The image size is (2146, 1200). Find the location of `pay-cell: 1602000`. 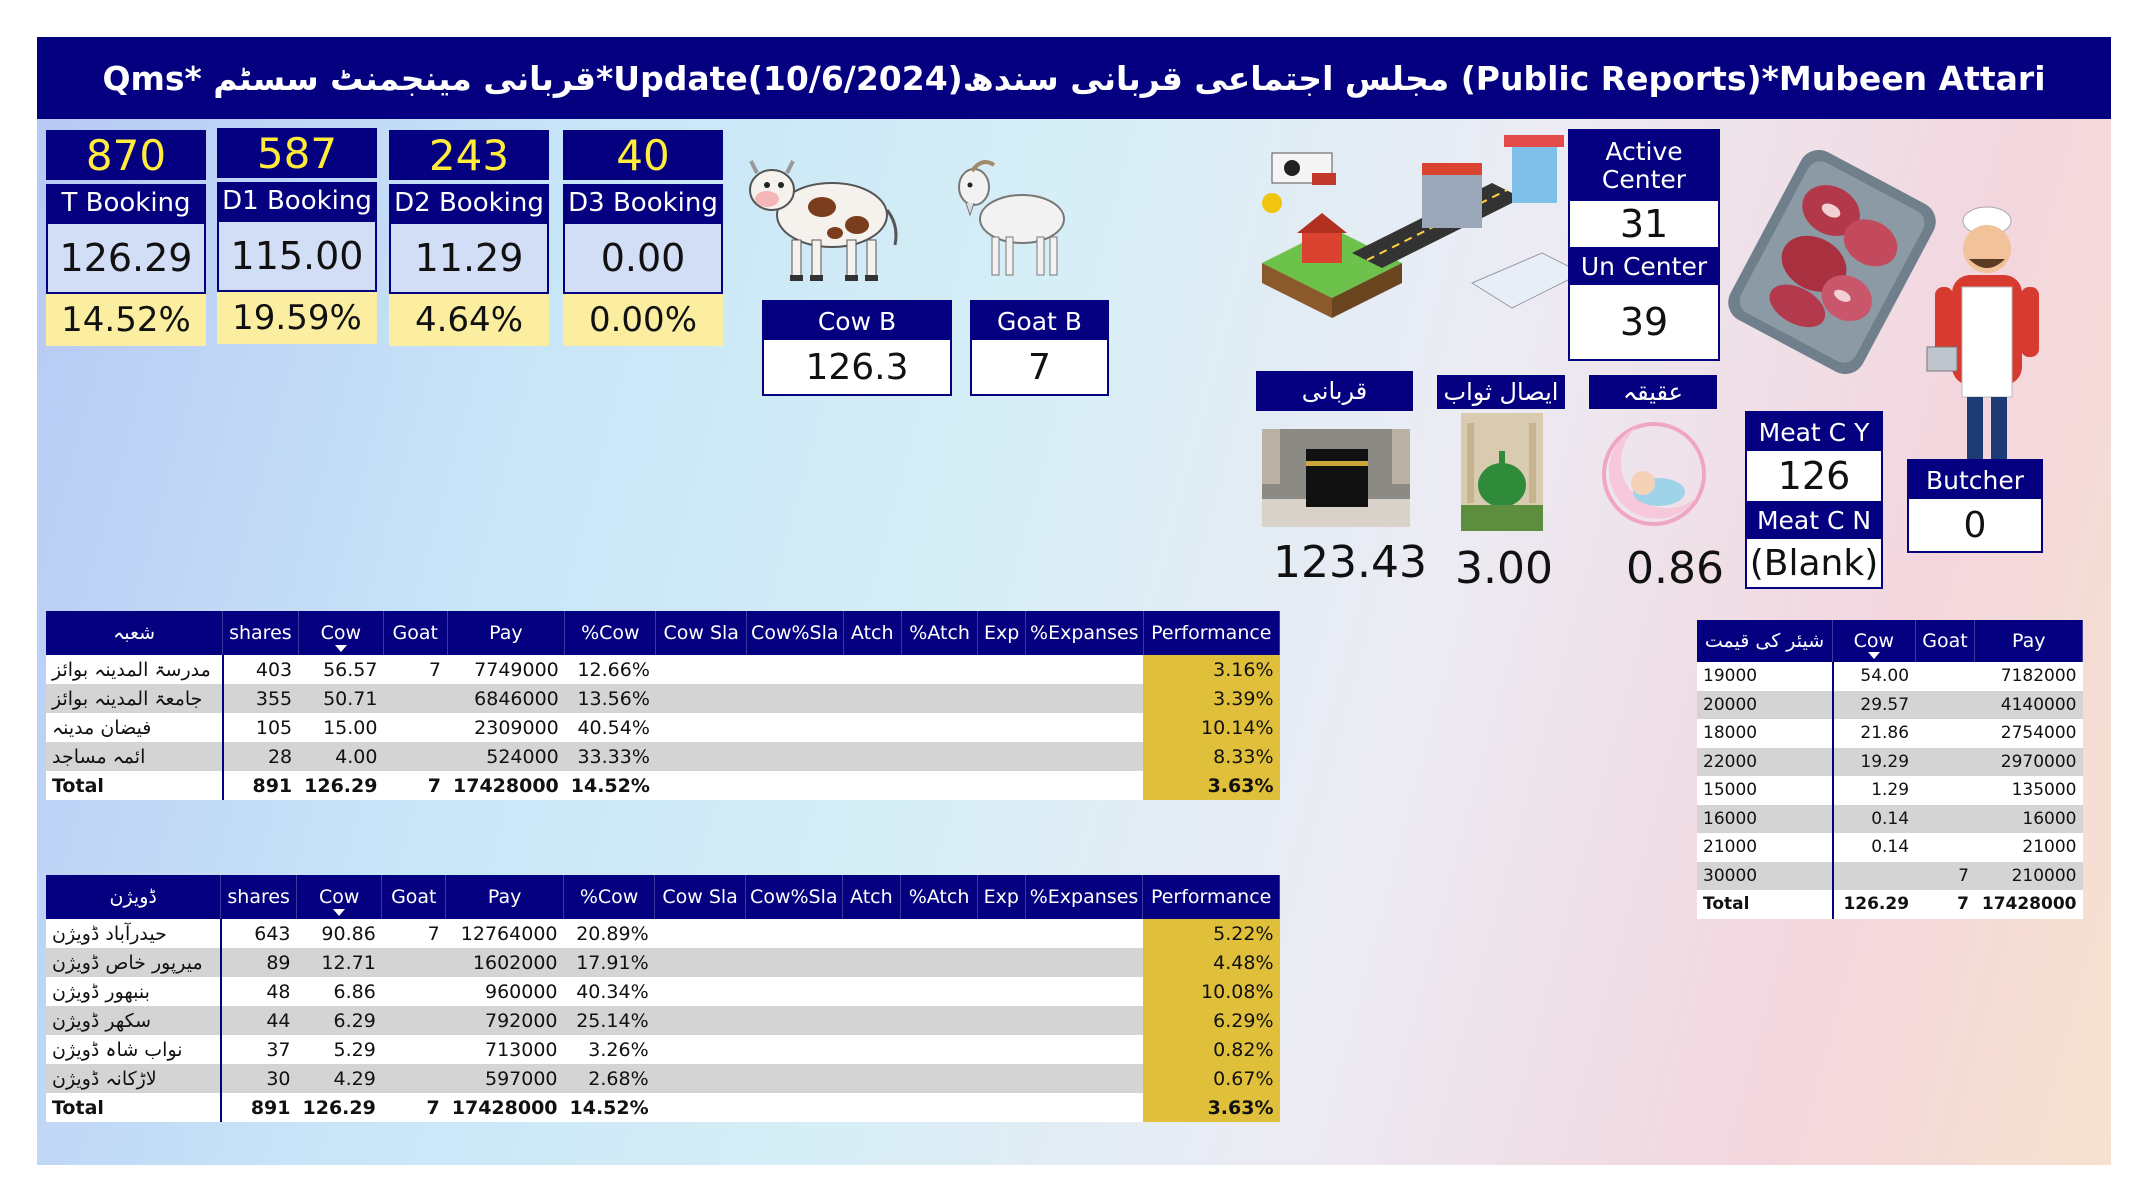

pay-cell: 1602000 is located at coordinates (504, 962).